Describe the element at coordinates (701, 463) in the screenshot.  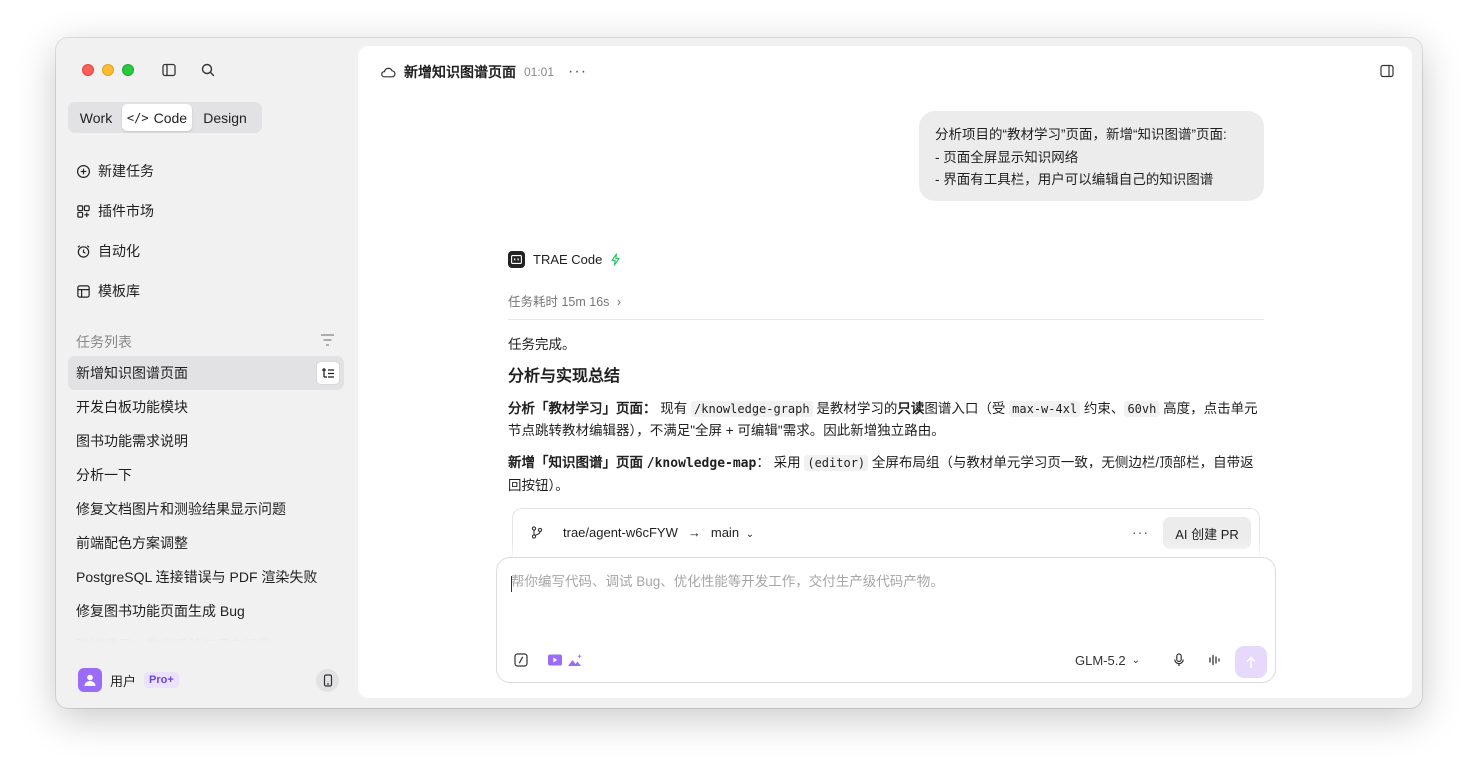
I see `route-path: /knowledge-map` at that location.